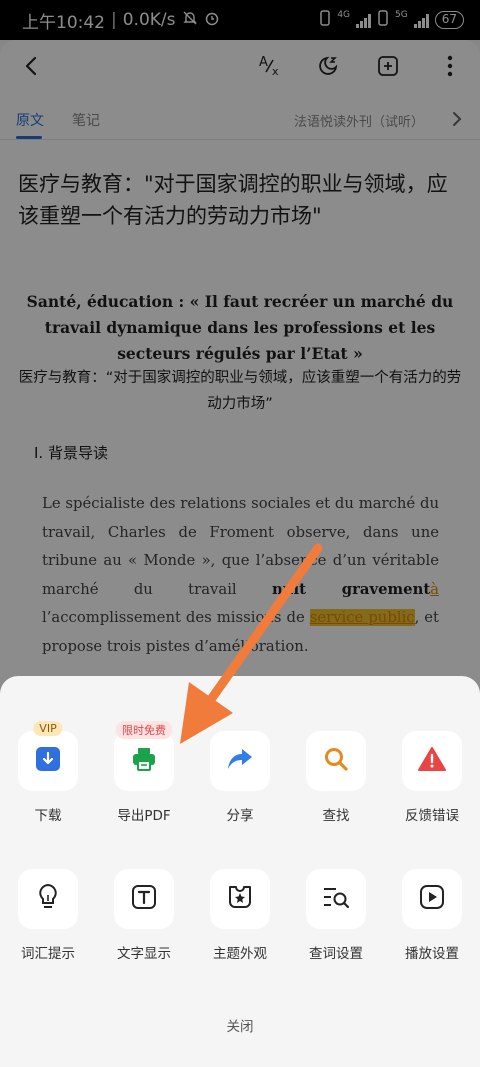 Image resolution: width=480 pixels, height=1067 pixels. Describe the element at coordinates (48, 761) in the screenshot. I see `download-icon` at that location.